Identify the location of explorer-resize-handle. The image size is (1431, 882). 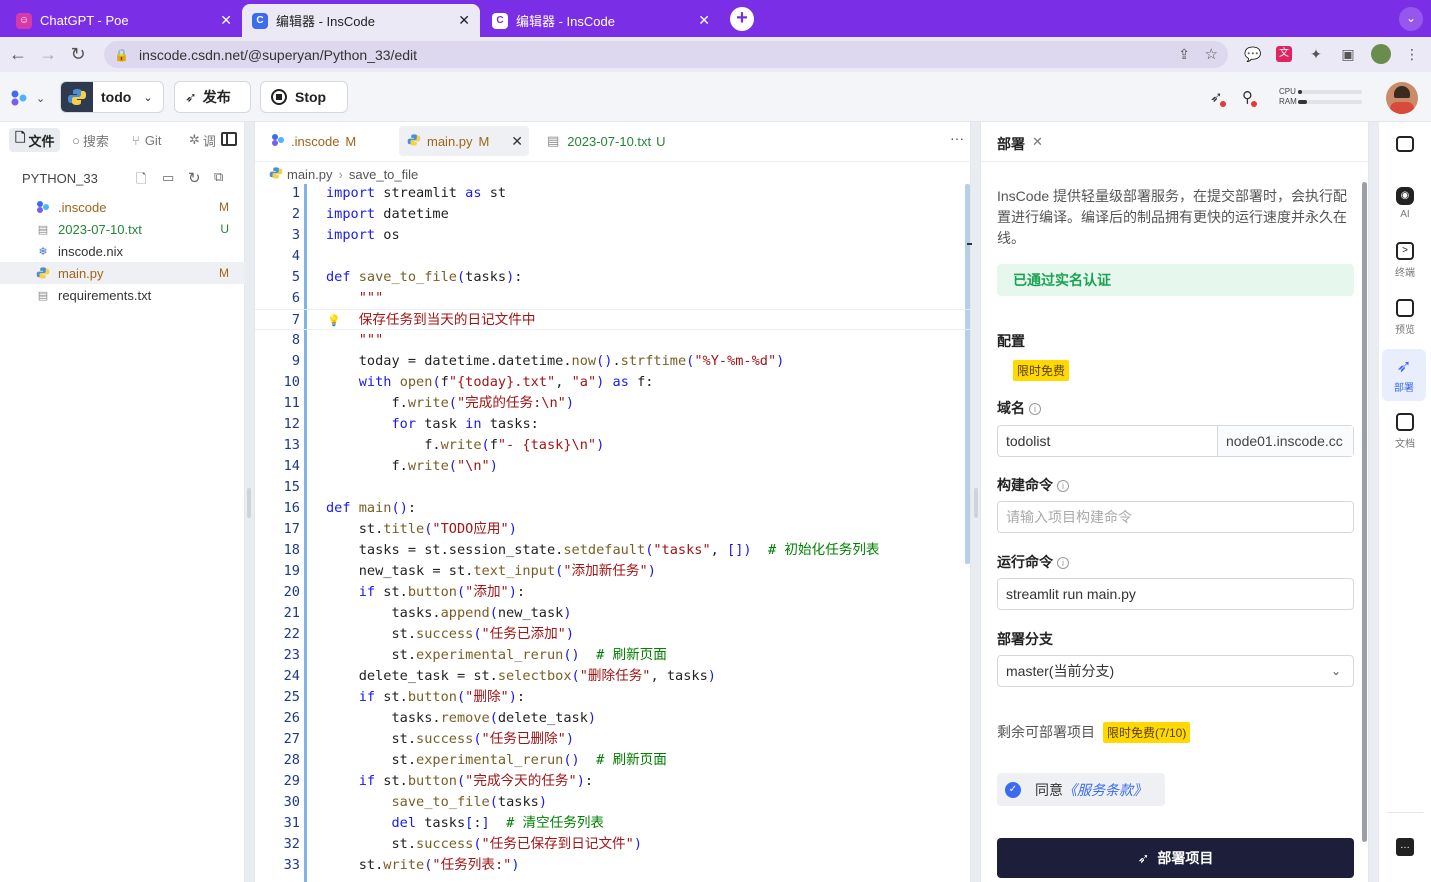
(249, 503).